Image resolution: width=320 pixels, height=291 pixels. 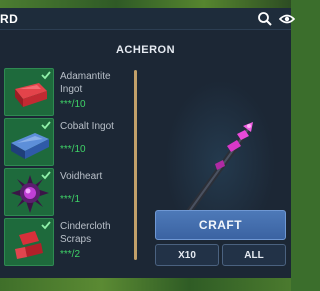 I want to click on recipe-title: ACHERON, so click(x=145, y=50).